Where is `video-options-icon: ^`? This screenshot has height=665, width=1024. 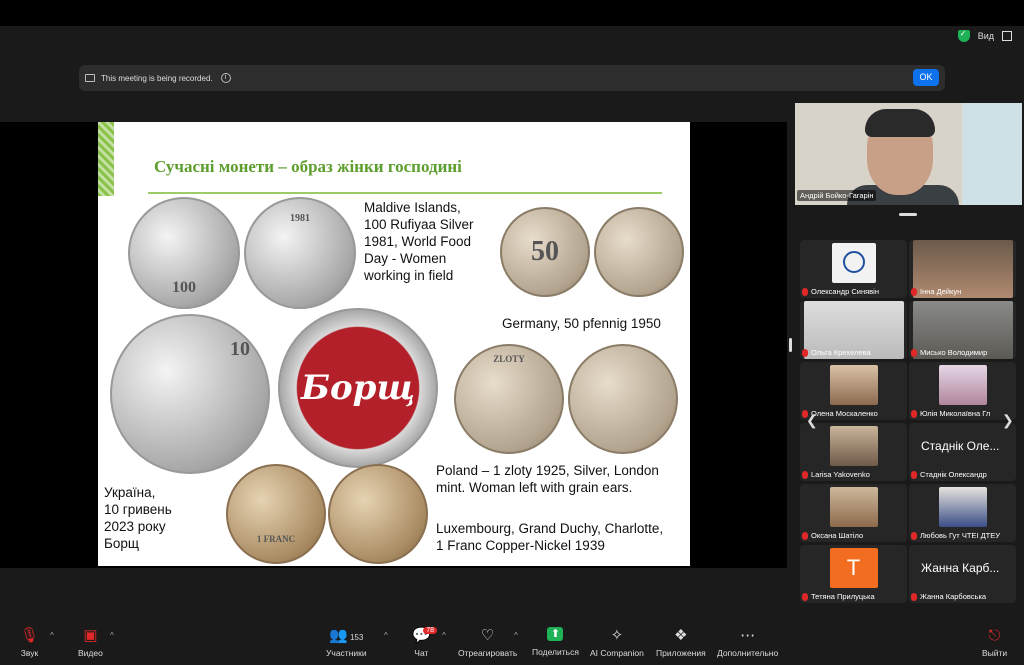 video-options-icon: ^ is located at coordinates (112, 635).